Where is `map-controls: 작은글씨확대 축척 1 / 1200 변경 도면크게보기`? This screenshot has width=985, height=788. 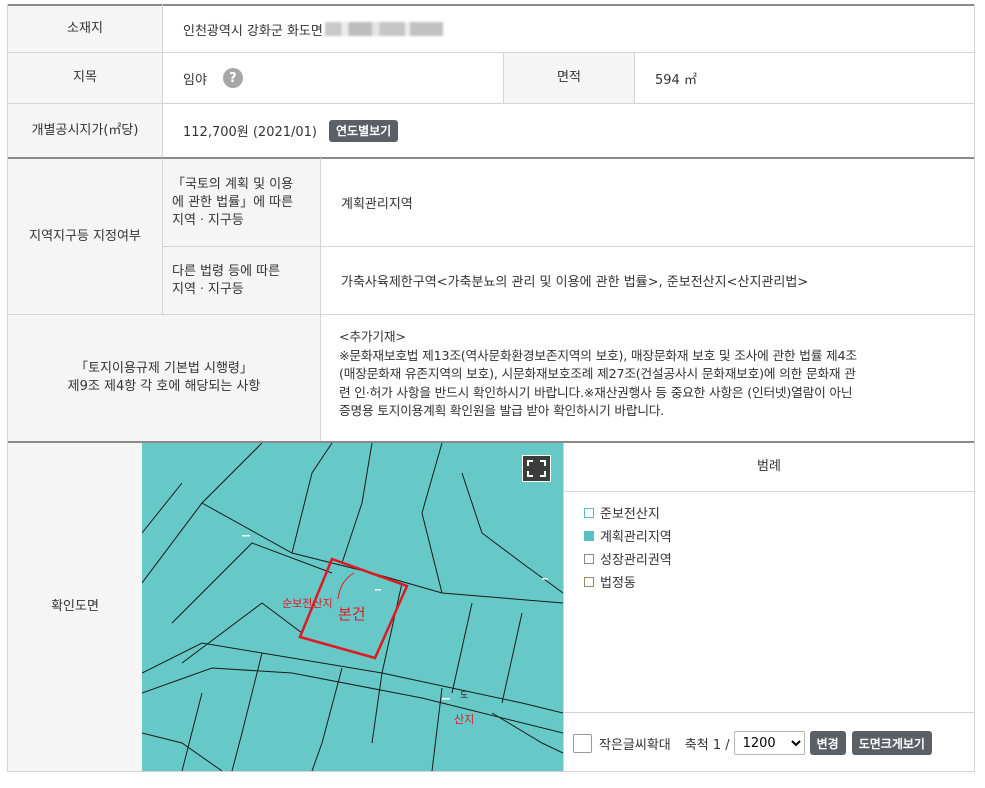
map-controls: 작은글씨확대 축척 1 / 1200 변경 도면크게보기 is located at coordinates (752, 743).